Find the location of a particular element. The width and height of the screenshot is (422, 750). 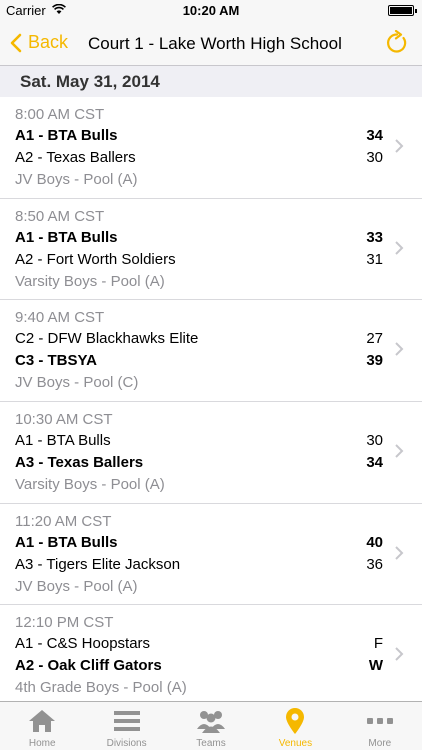

section-date: Sat. May 31, 2014 is located at coordinates (90, 81).